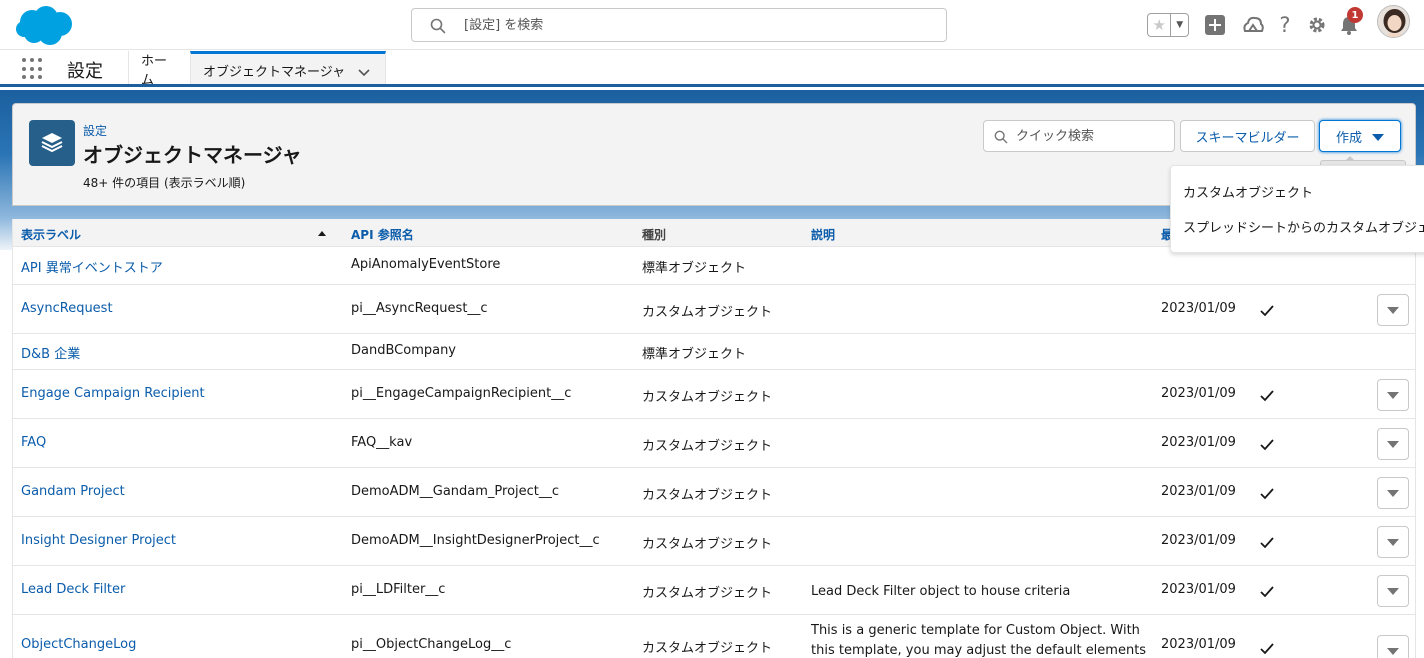 The image size is (1424, 658). I want to click on create-menu: カスタムオブジェクト スプレッドシートからのカスタムオブジェクト, so click(1297, 209).